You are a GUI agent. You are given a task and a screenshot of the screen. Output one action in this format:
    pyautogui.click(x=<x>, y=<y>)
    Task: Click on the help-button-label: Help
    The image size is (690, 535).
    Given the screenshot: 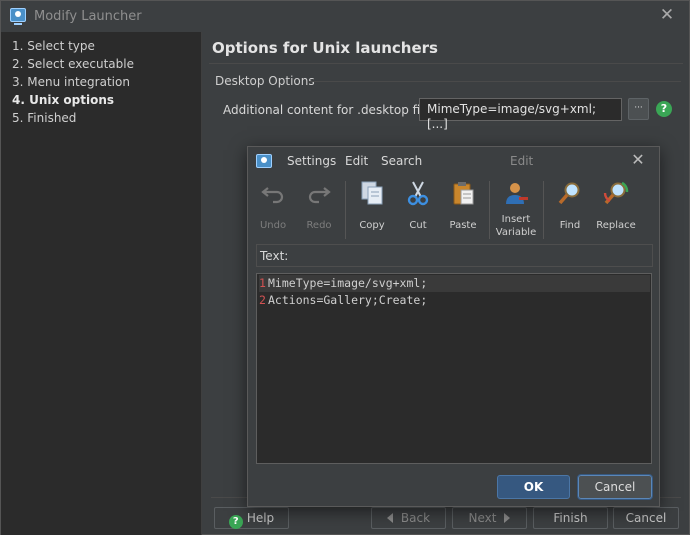 What is the action you would take?
    pyautogui.click(x=260, y=518)
    